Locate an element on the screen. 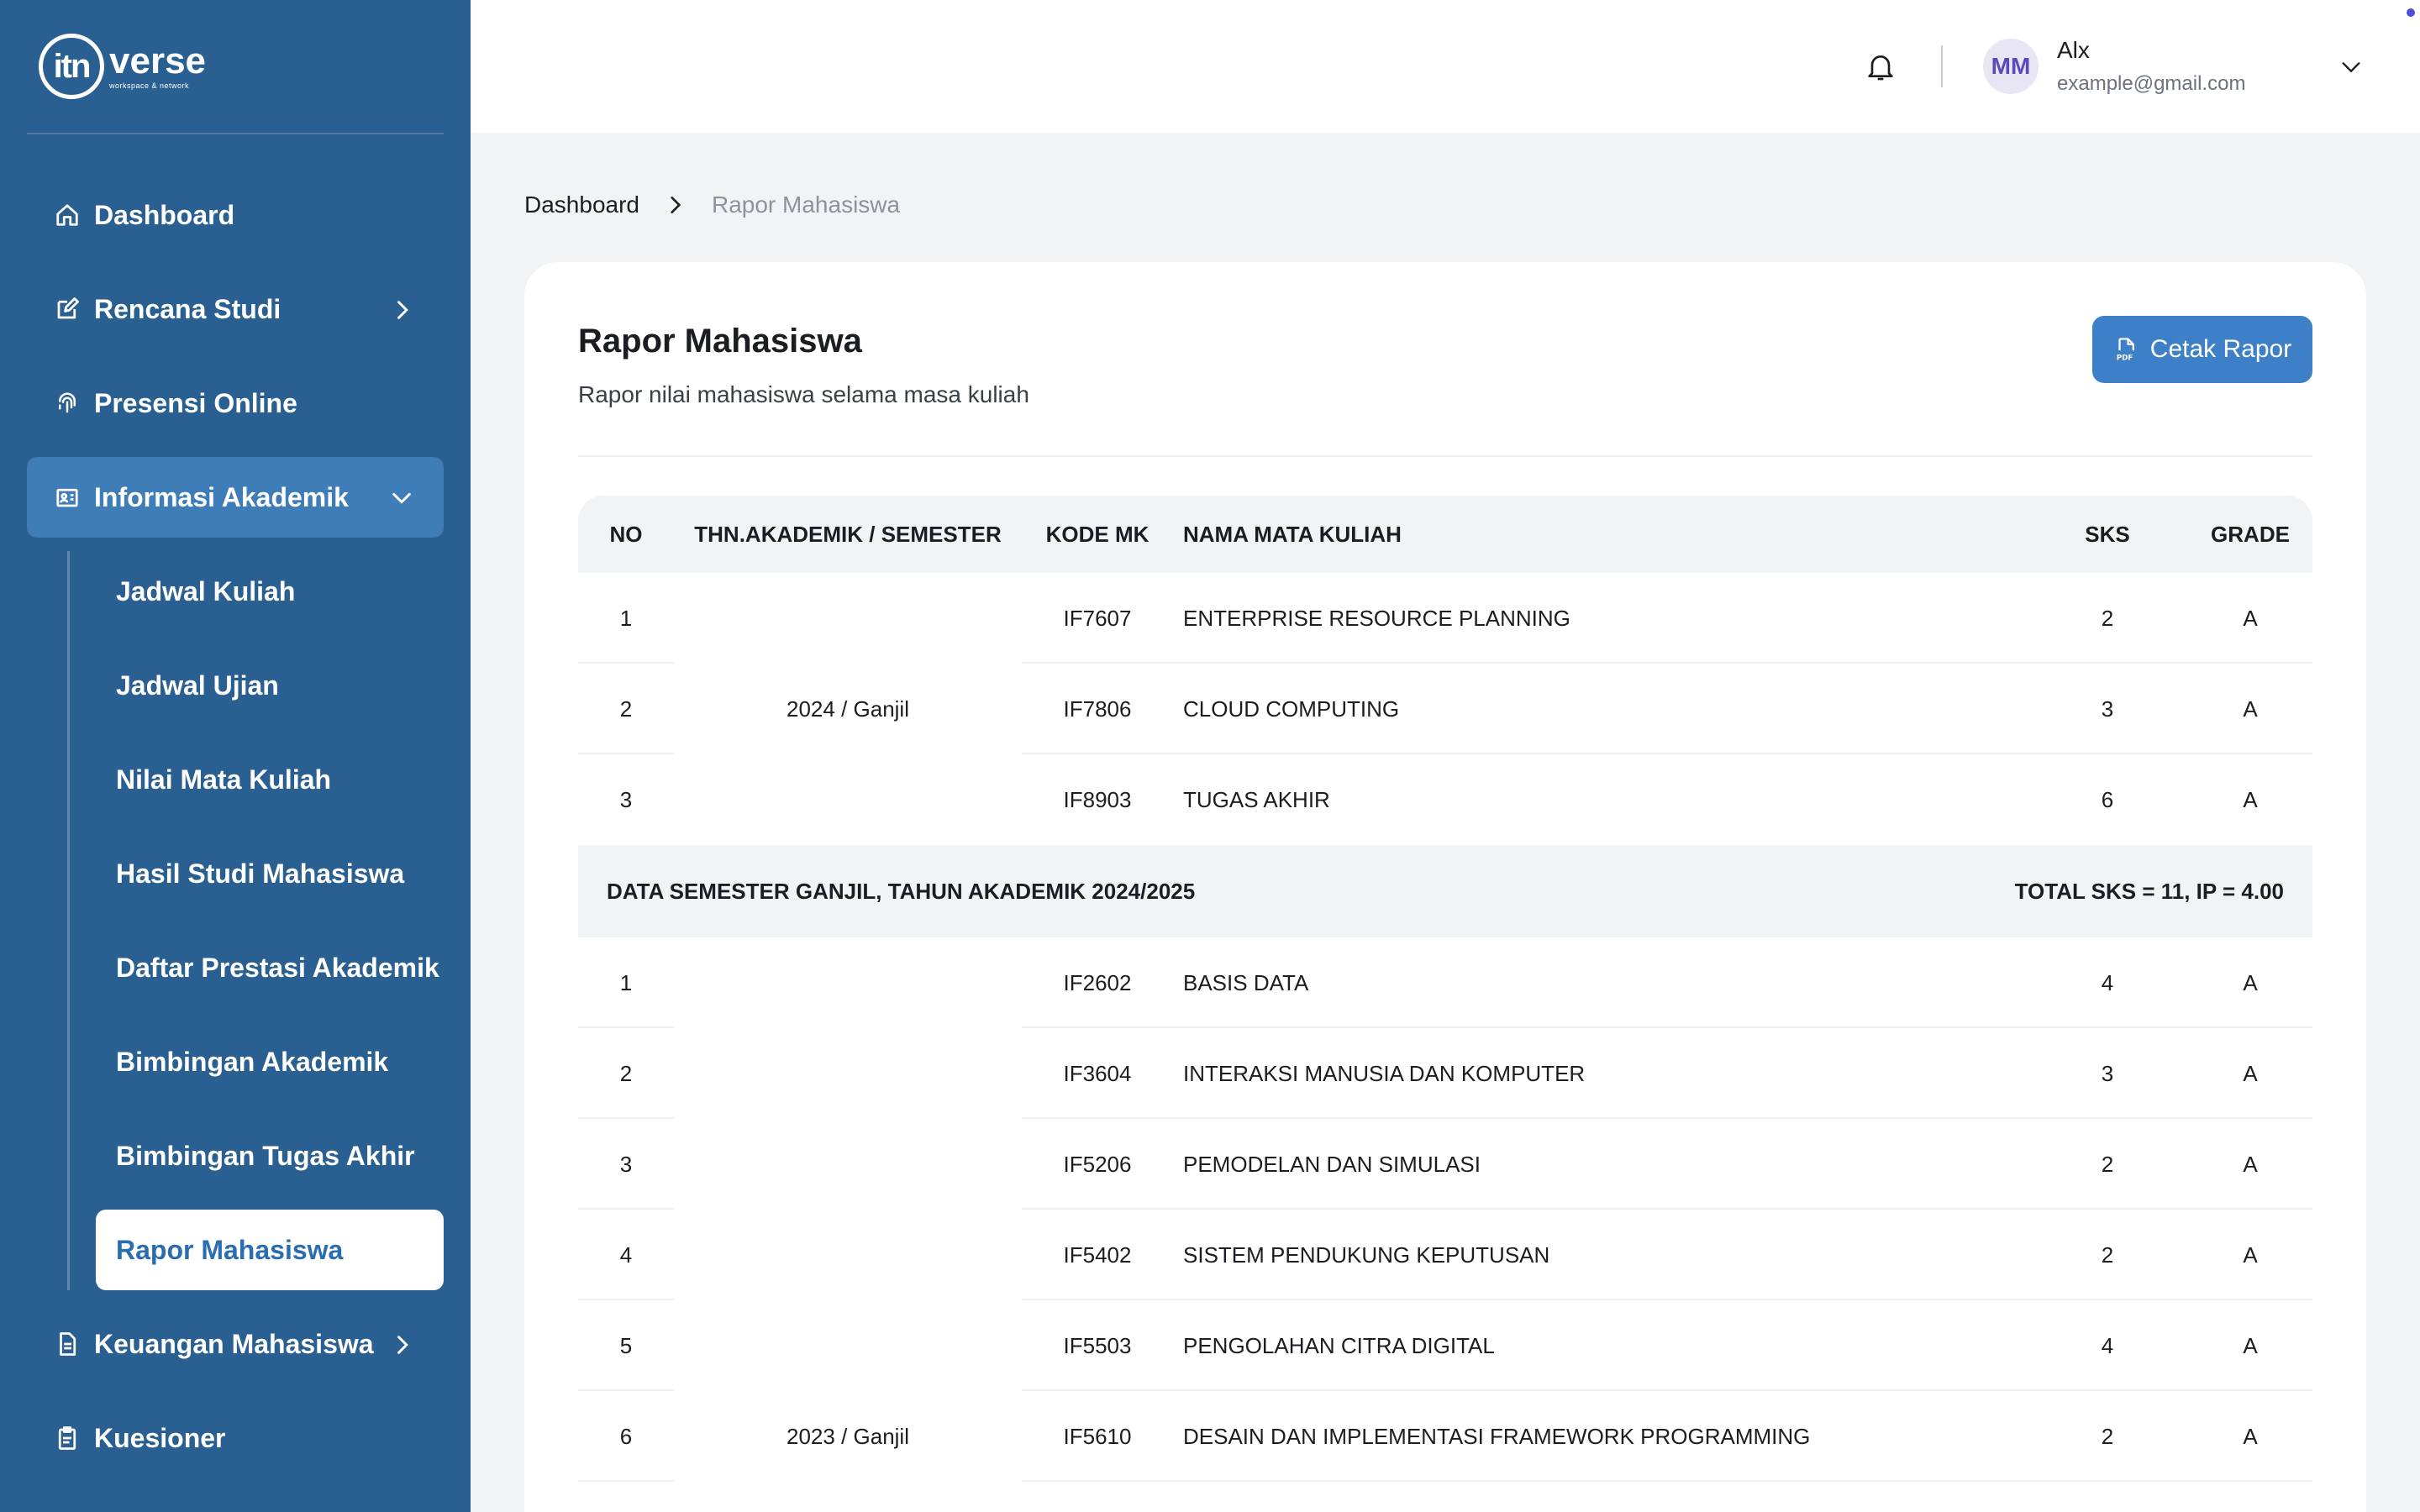  logo-tagline: workspace & network is located at coordinates (149, 85).